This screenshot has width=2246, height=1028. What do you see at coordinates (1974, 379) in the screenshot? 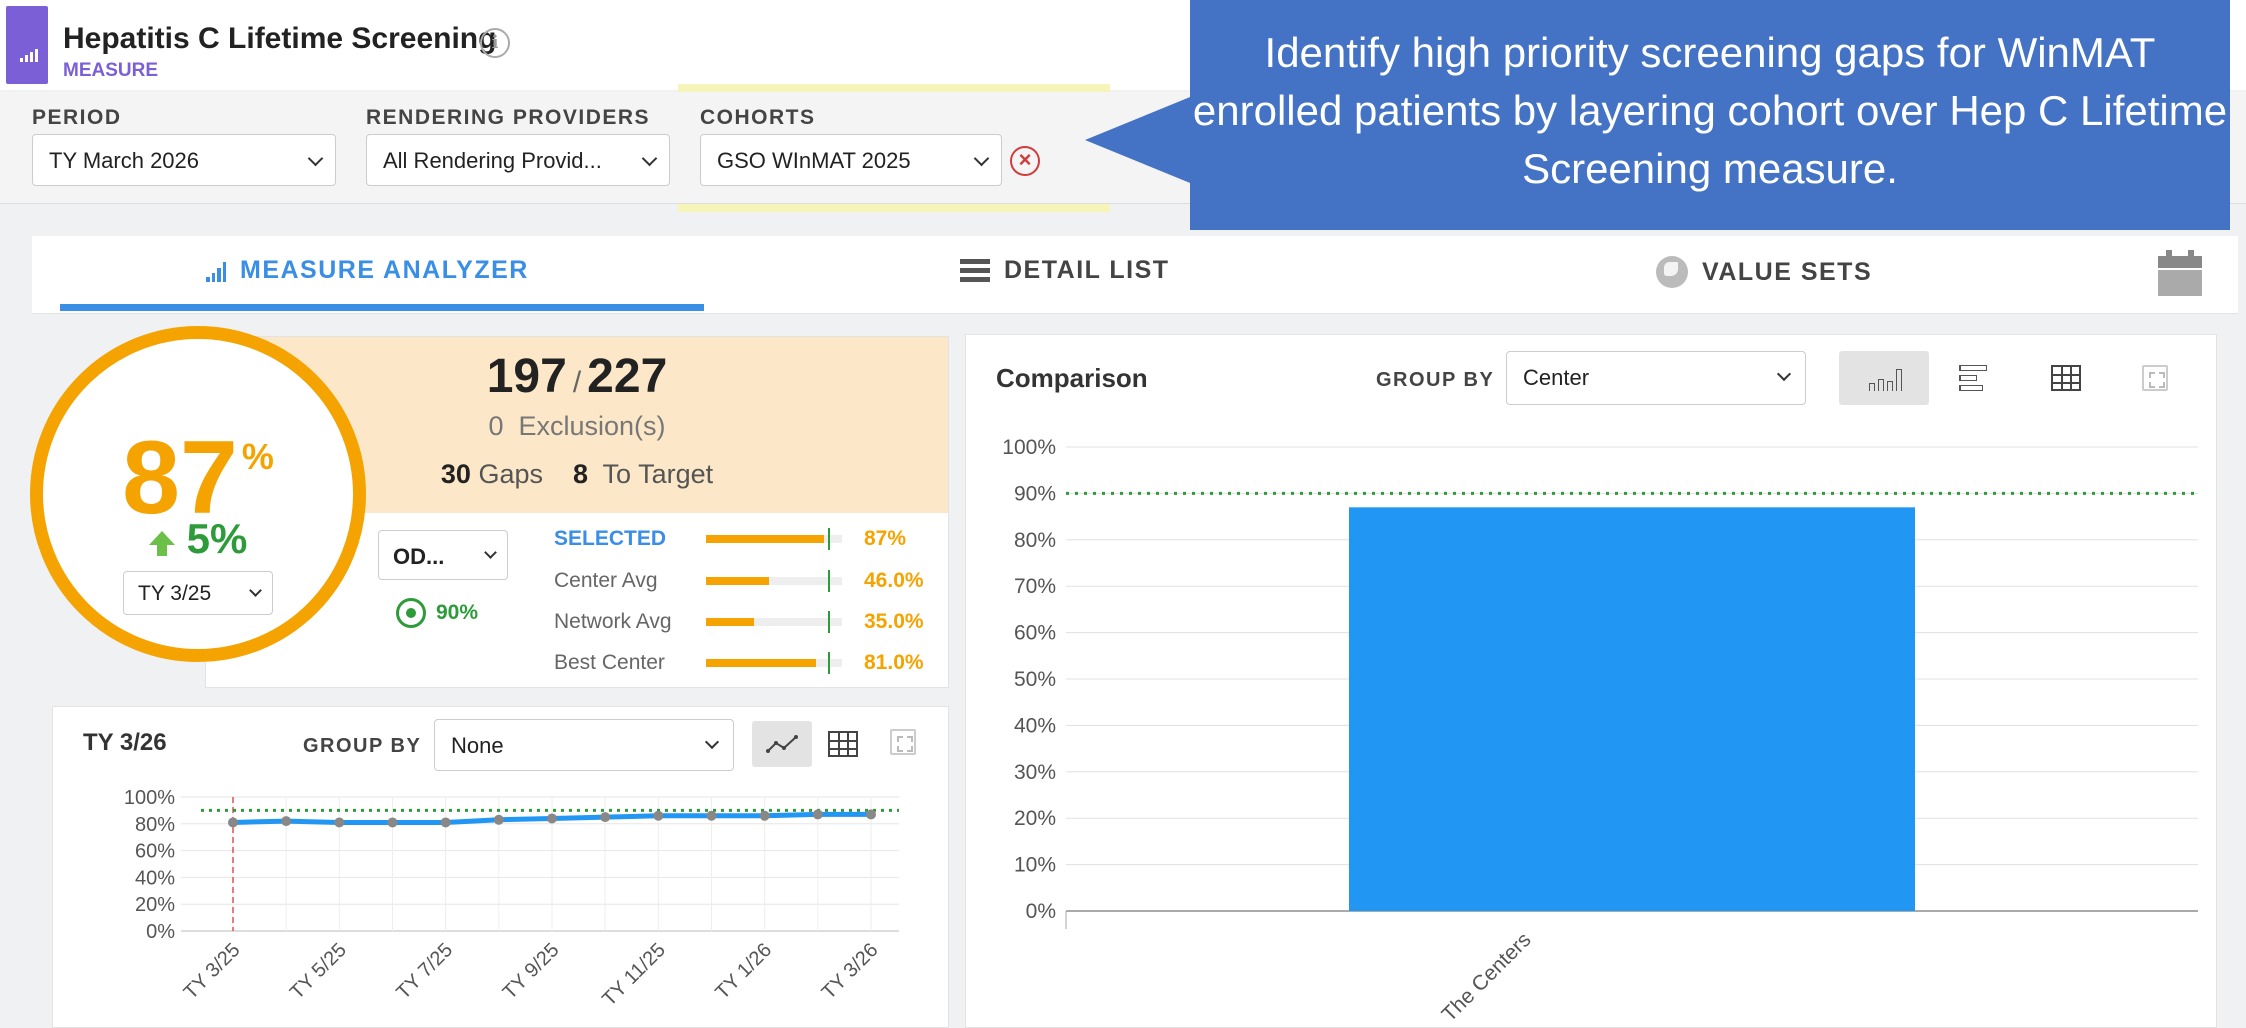
I see `horizontal-bar-chart-icon` at bounding box center [1974, 379].